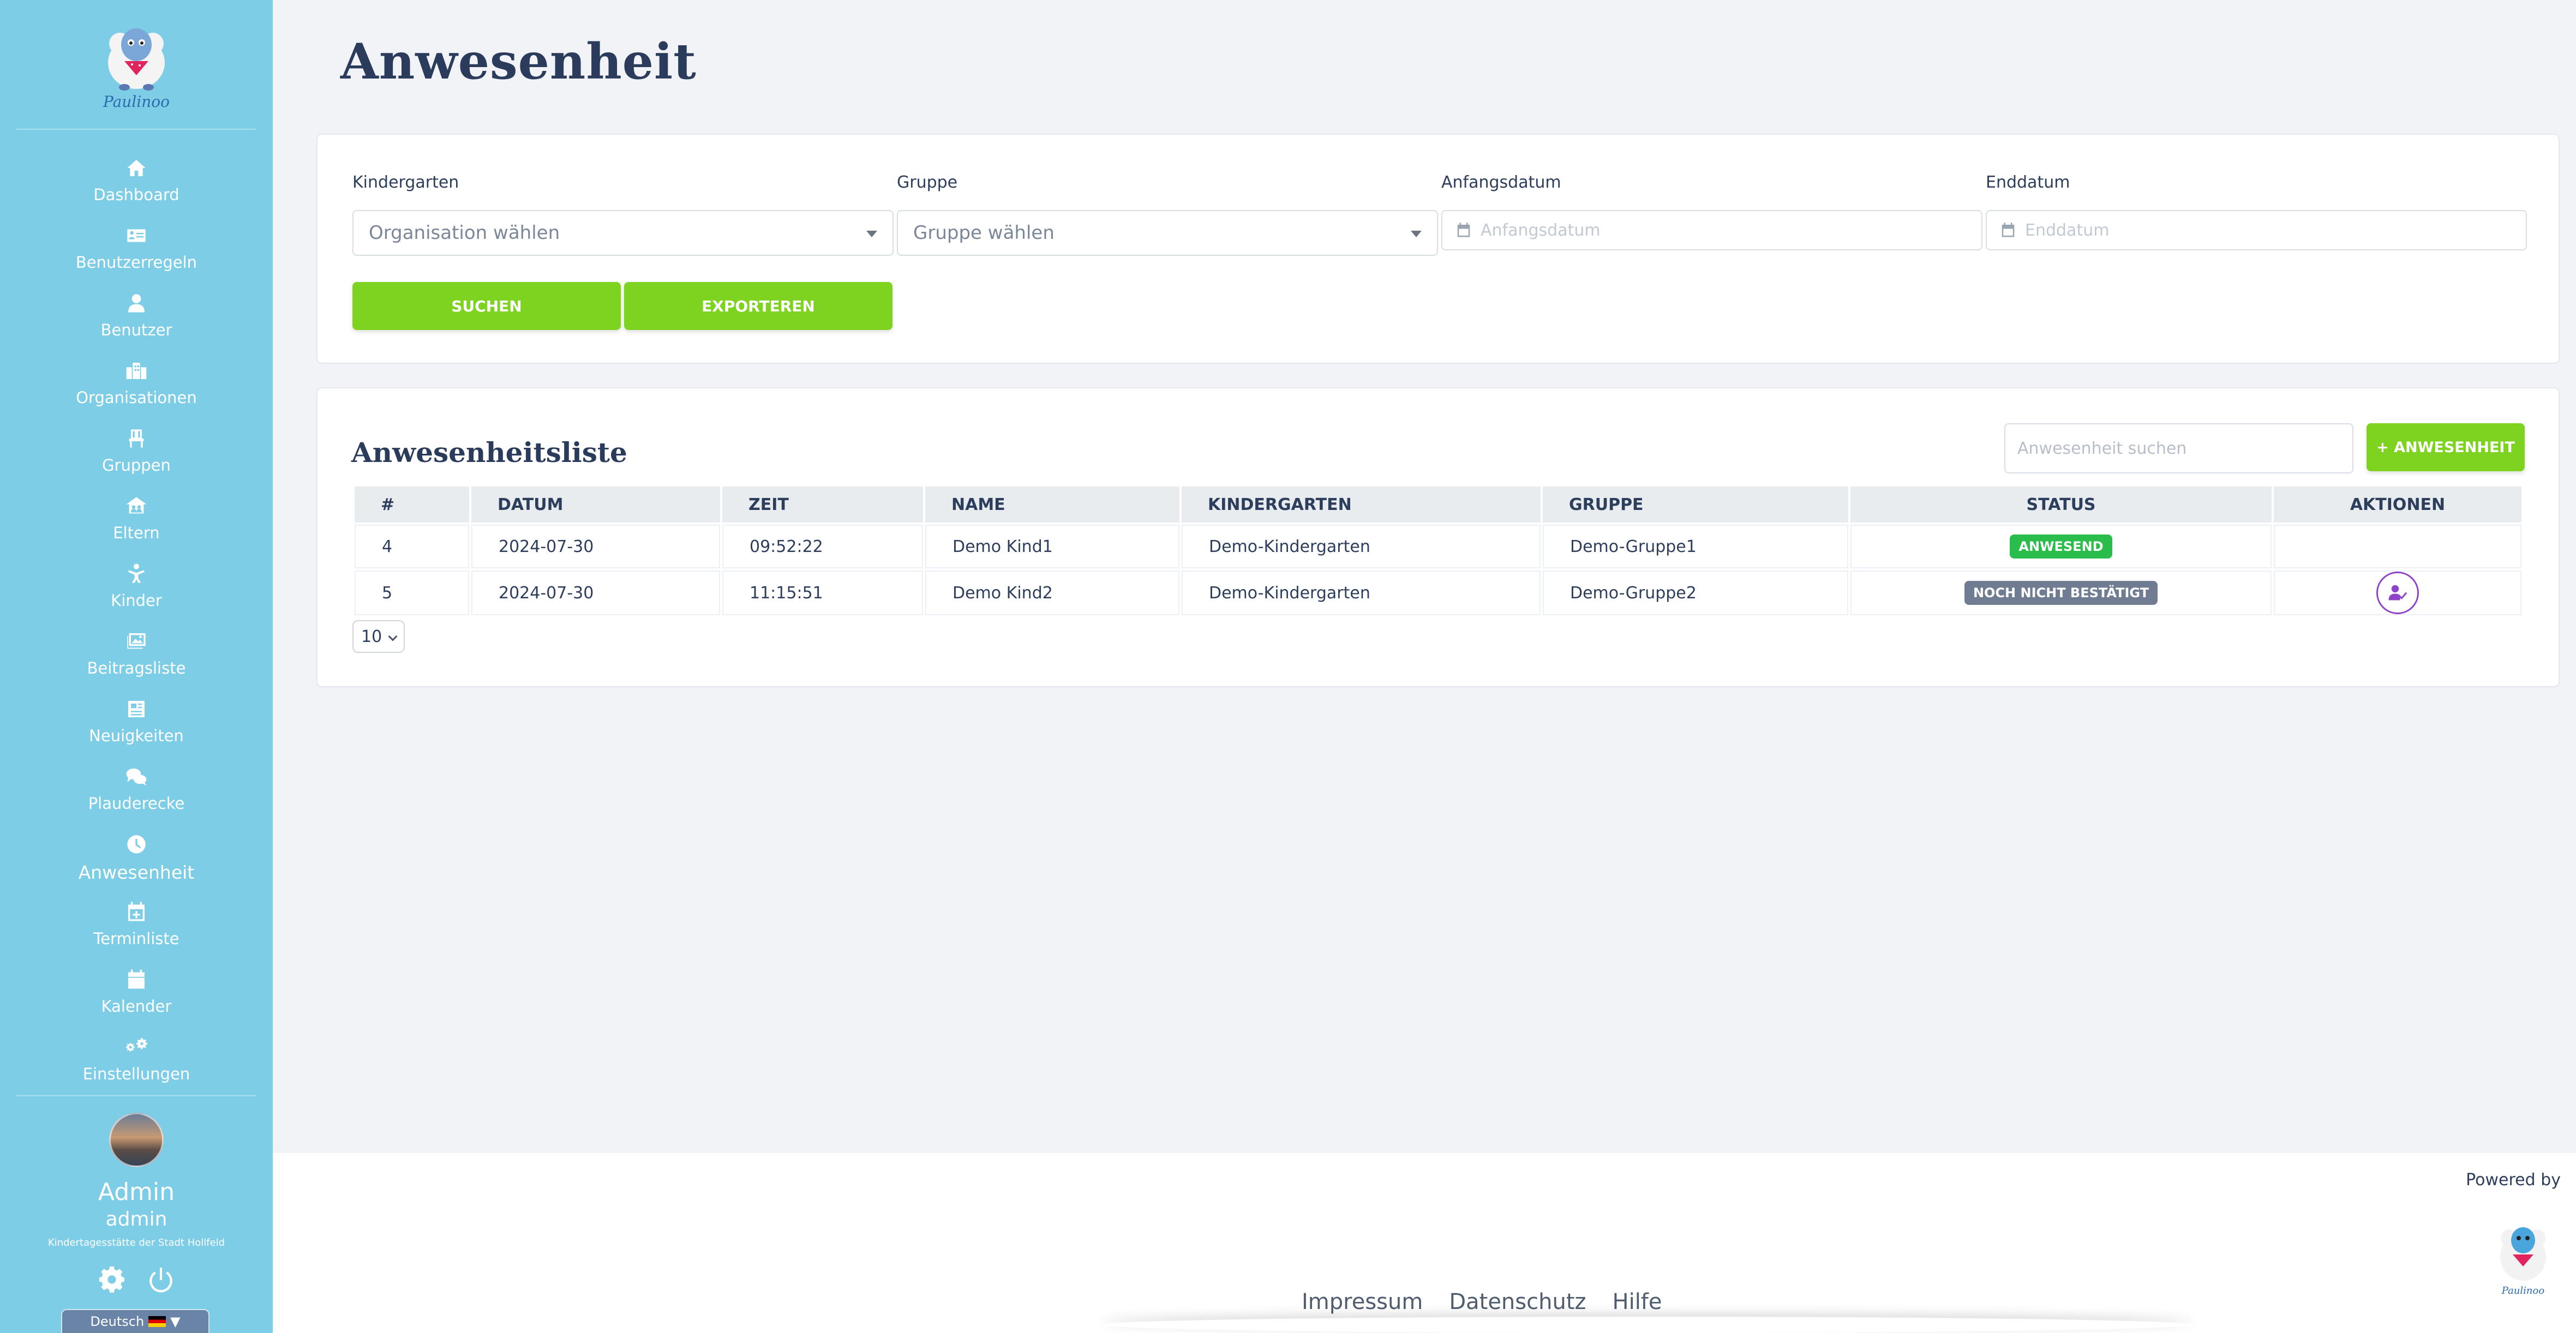  I want to click on column-header-name: NAME, so click(1052, 505).